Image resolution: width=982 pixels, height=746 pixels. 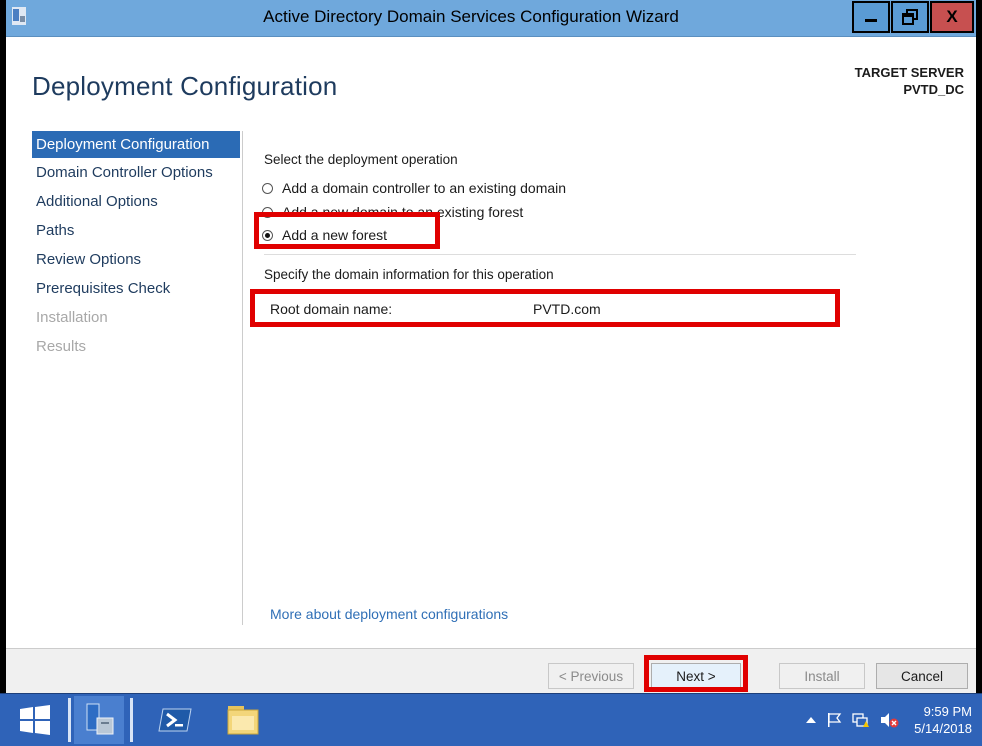 What do you see at coordinates (267, 212) in the screenshot?
I see `radio-new-domain` at bounding box center [267, 212].